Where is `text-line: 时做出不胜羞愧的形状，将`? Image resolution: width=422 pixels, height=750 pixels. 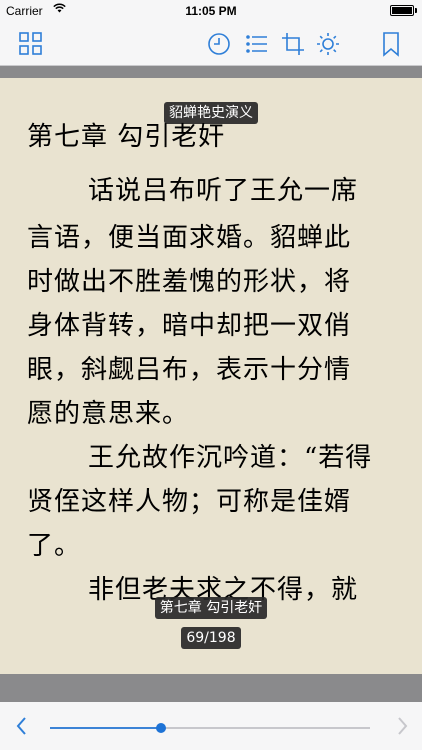
text-line: 时做出不胜羞愧的形状，将 is located at coordinates (189, 282).